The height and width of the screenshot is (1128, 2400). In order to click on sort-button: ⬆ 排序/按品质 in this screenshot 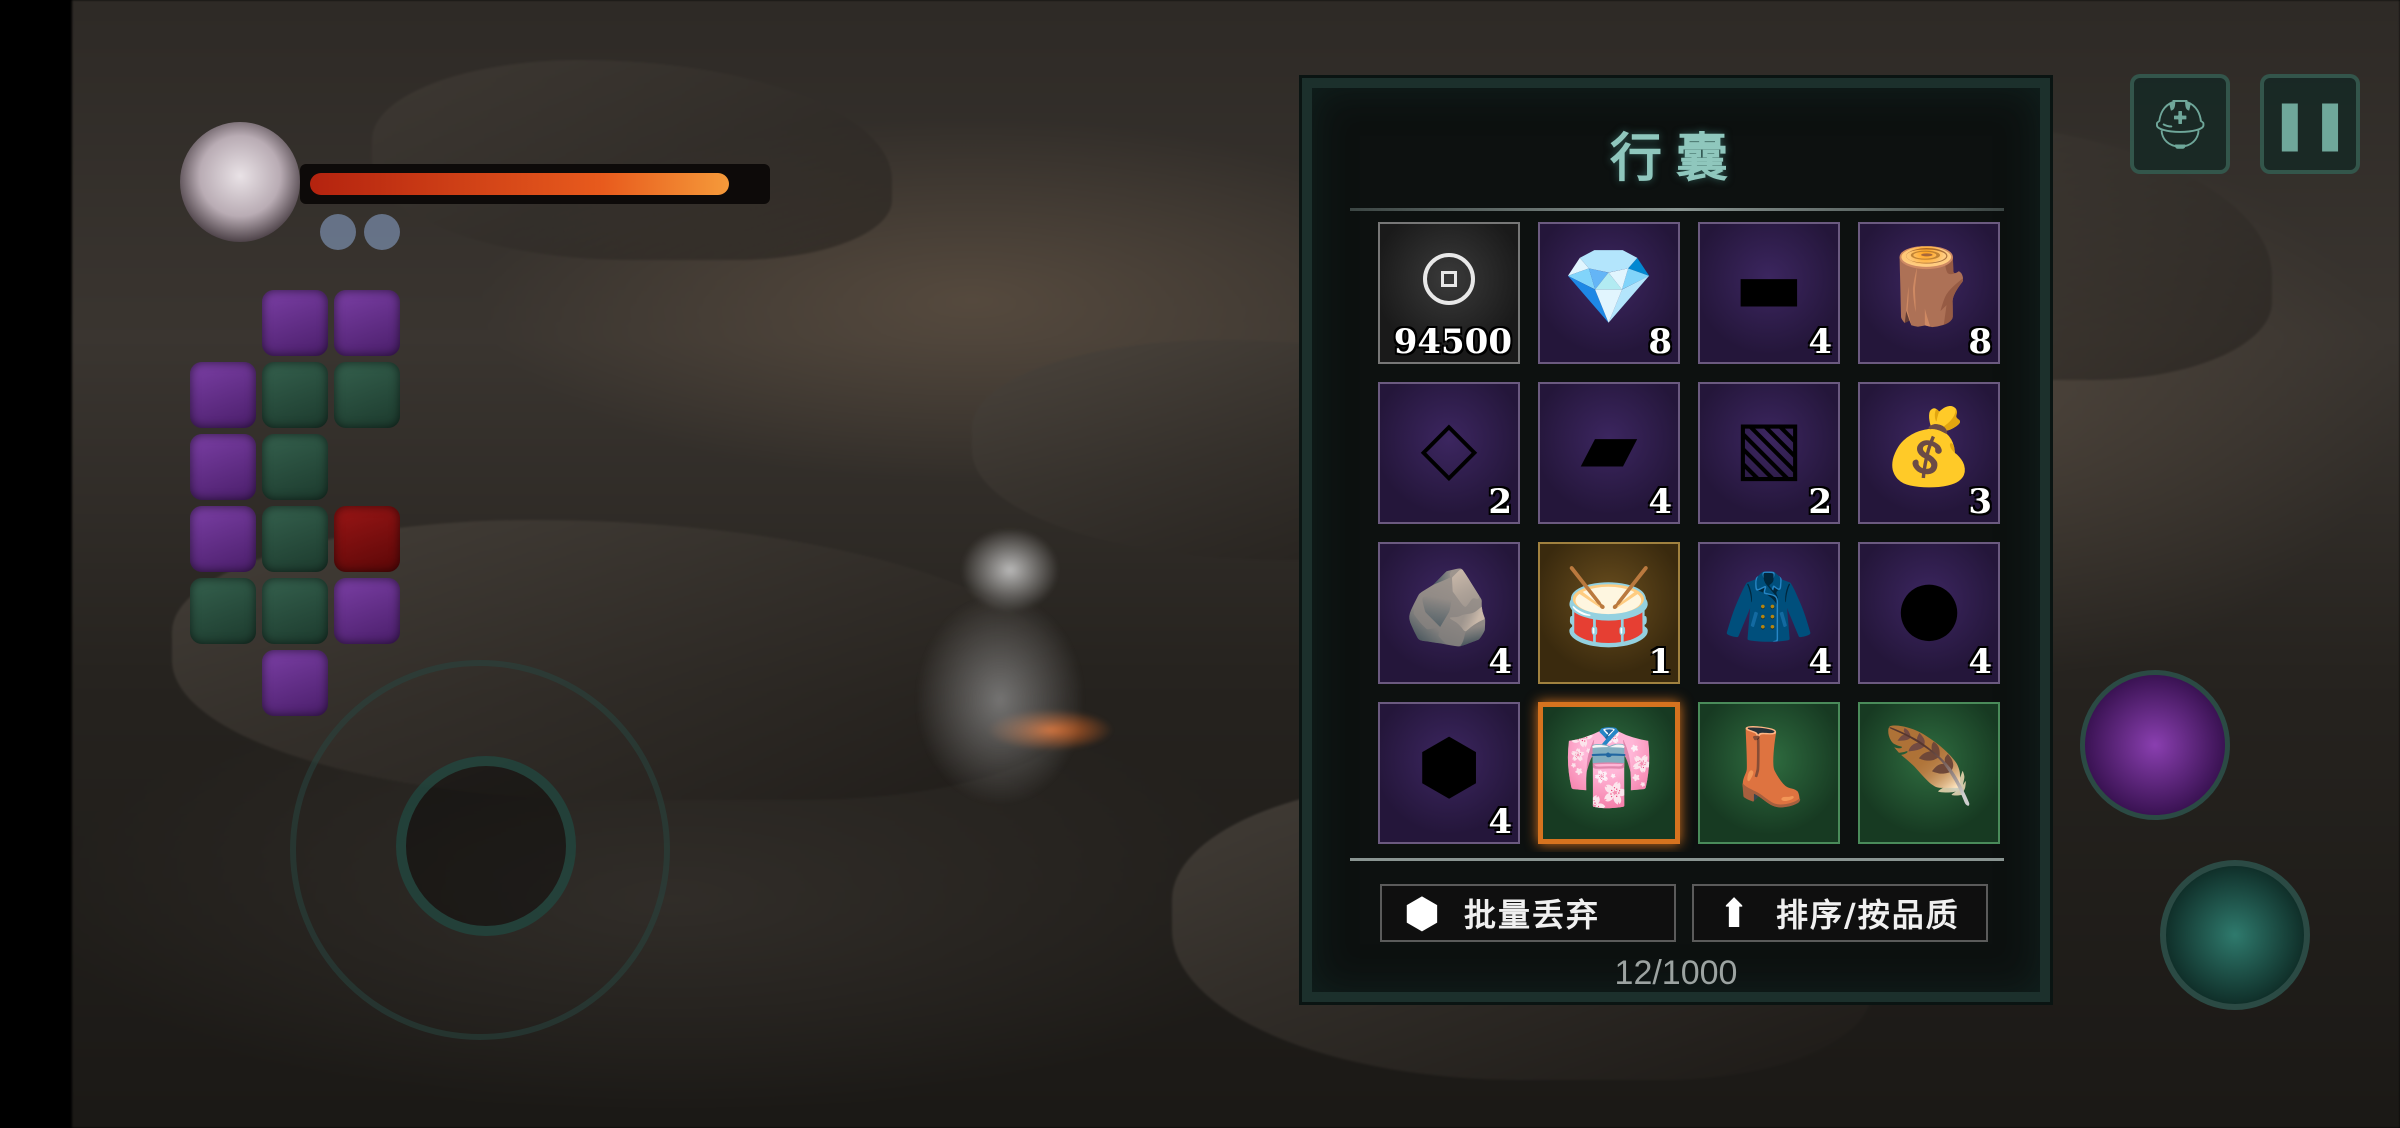, I will do `click(1840, 913)`.